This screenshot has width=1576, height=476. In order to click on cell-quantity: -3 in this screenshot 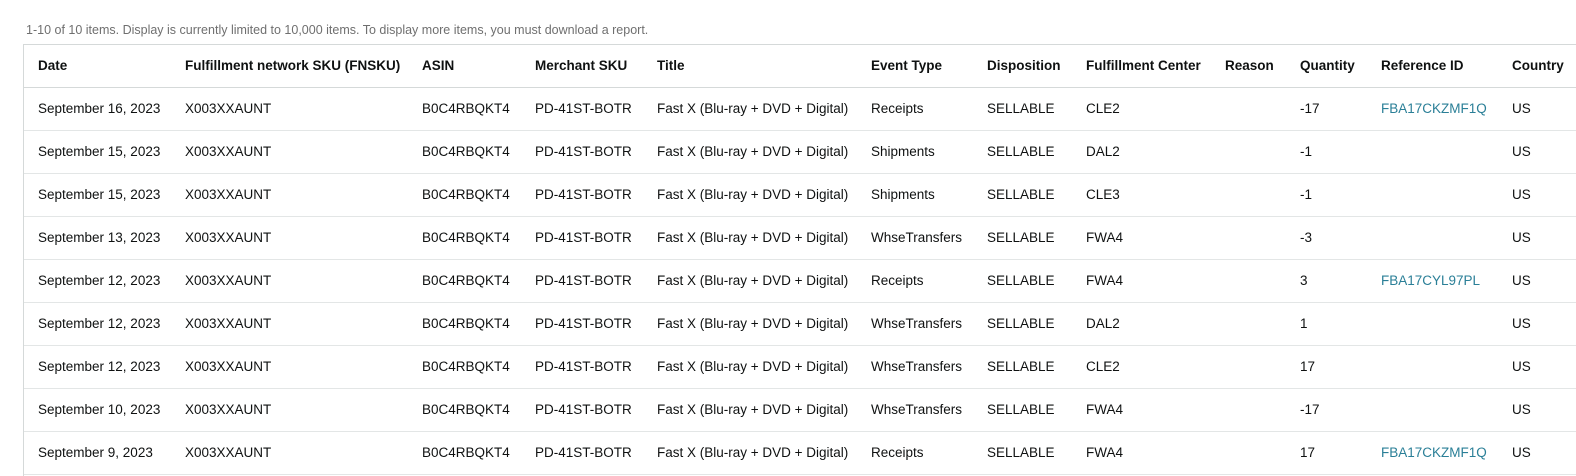, I will do `click(1306, 237)`.